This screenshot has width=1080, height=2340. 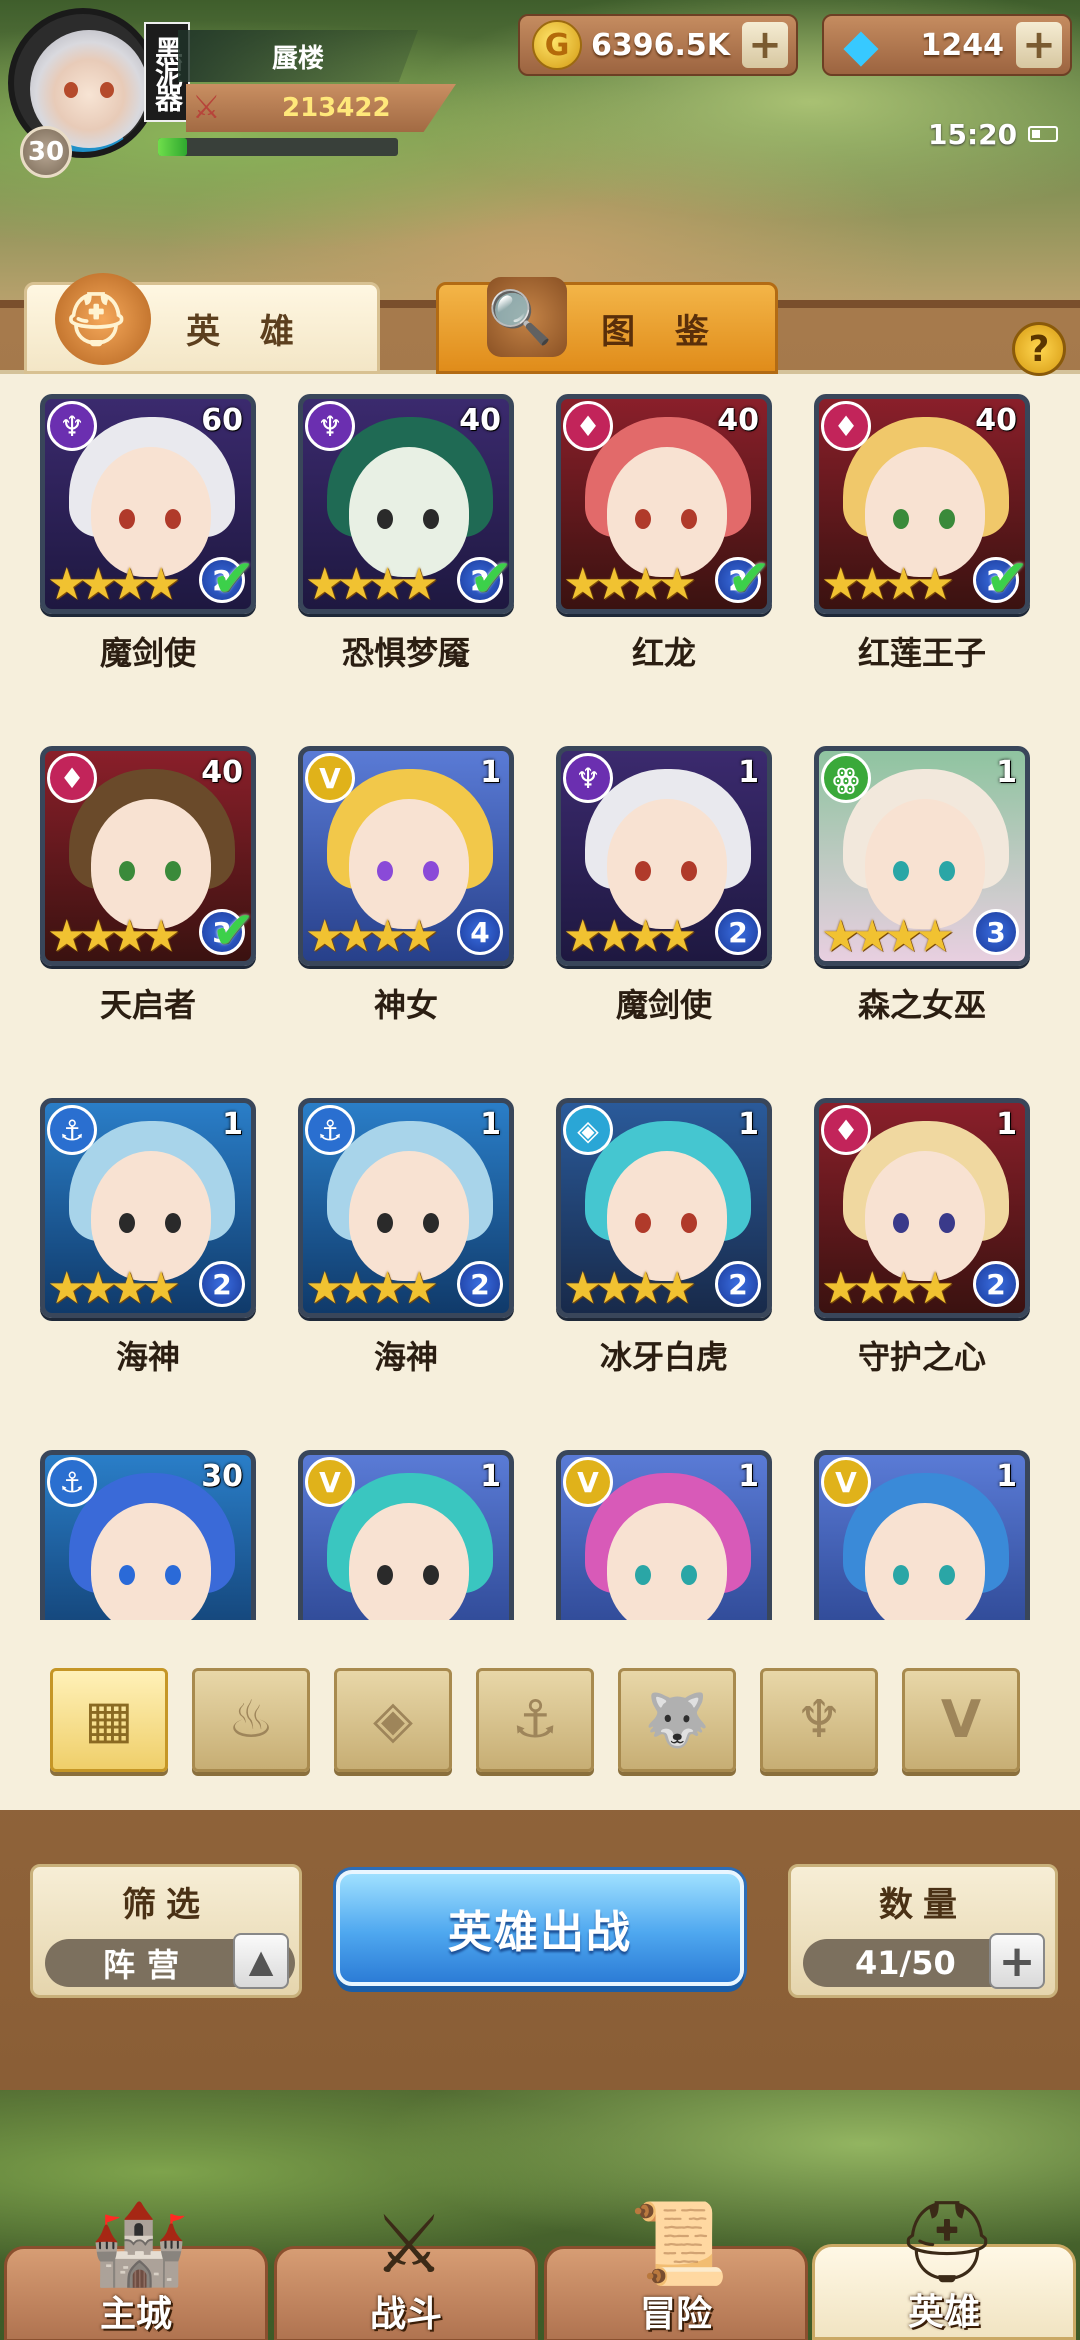 I want to click on fire-faction-icon: ♦, so click(x=846, y=1130).